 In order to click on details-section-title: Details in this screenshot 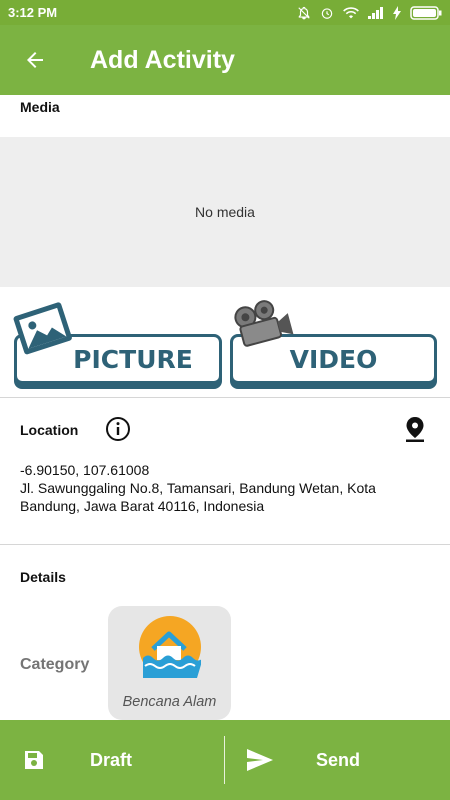, I will do `click(43, 577)`.